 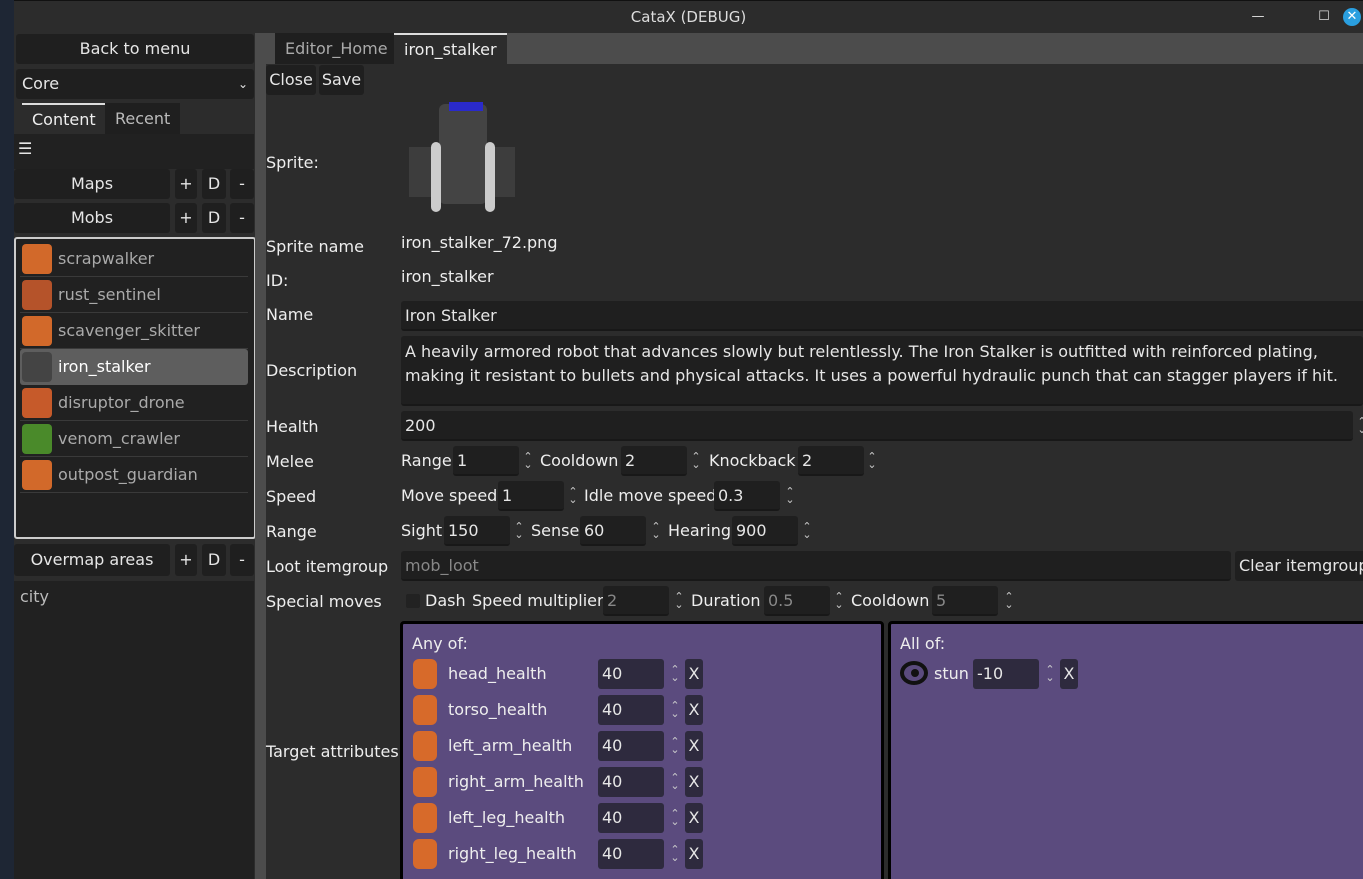 What do you see at coordinates (291, 496) in the screenshot?
I see `speed-label: Speed` at bounding box center [291, 496].